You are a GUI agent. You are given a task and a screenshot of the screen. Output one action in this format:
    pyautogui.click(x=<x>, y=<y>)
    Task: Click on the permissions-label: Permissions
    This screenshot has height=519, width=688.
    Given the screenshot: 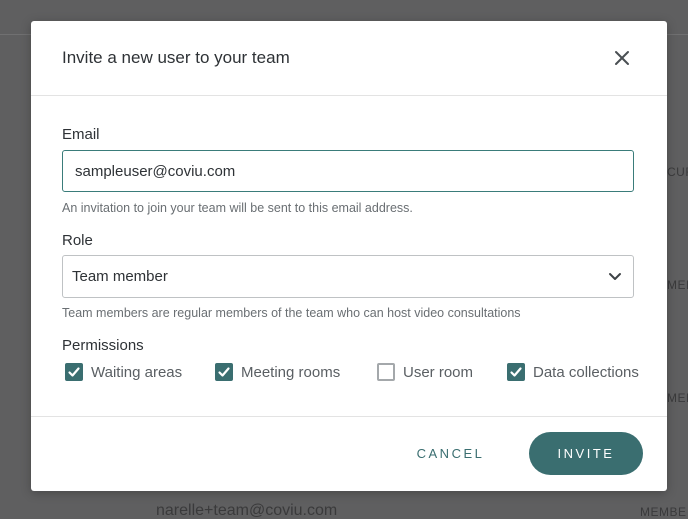 What is the action you would take?
    pyautogui.click(x=103, y=345)
    